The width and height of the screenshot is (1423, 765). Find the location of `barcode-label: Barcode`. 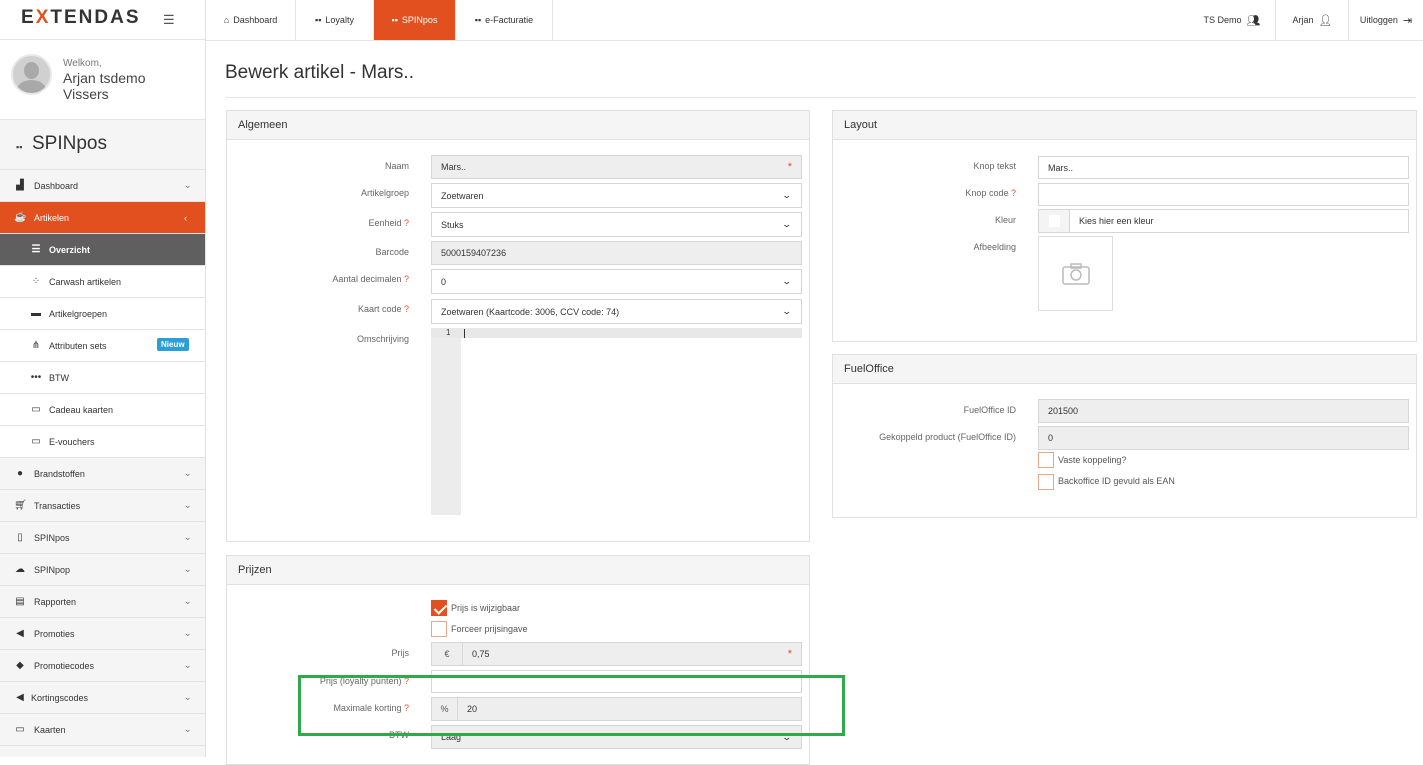

barcode-label: Barcode is located at coordinates (392, 252).